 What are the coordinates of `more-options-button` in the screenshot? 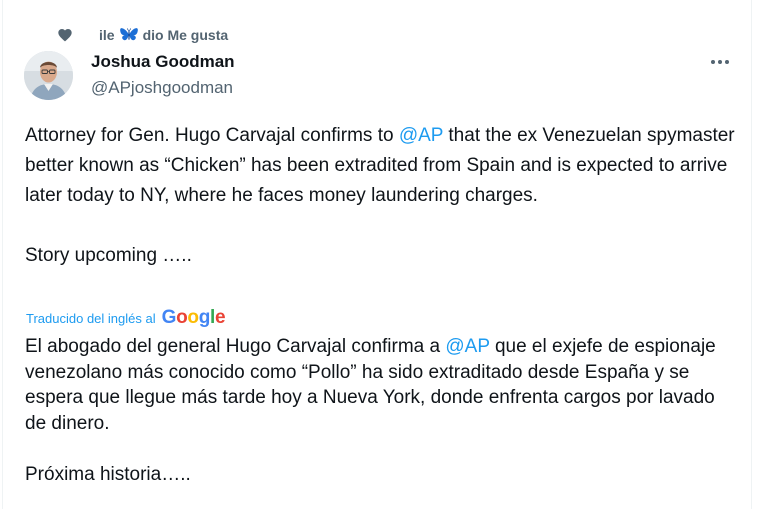 It's located at (720, 62).